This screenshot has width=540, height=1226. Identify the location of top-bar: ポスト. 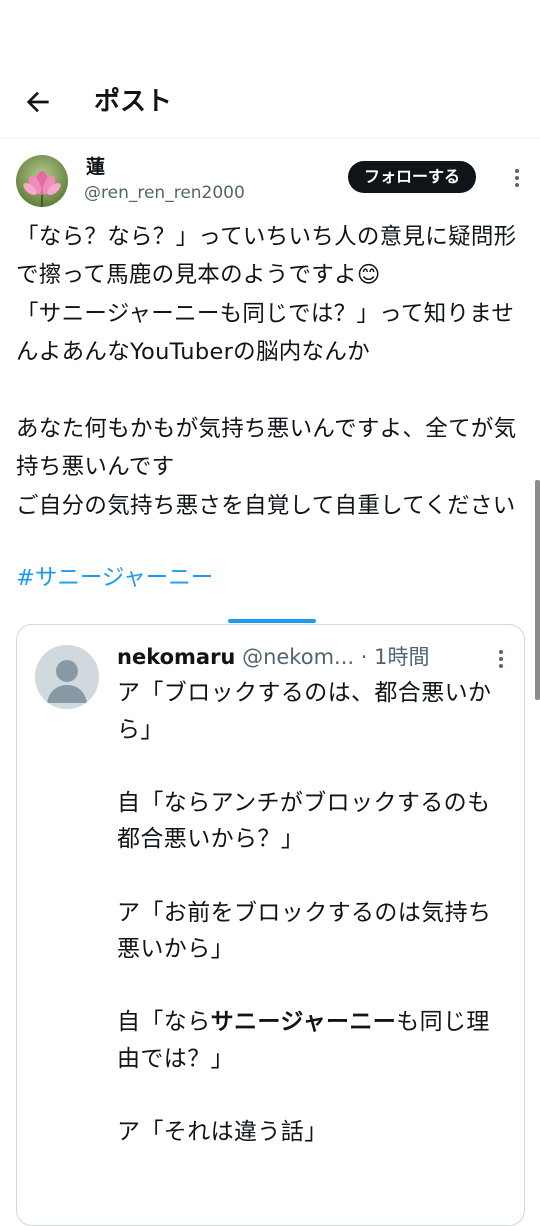
(270, 104).